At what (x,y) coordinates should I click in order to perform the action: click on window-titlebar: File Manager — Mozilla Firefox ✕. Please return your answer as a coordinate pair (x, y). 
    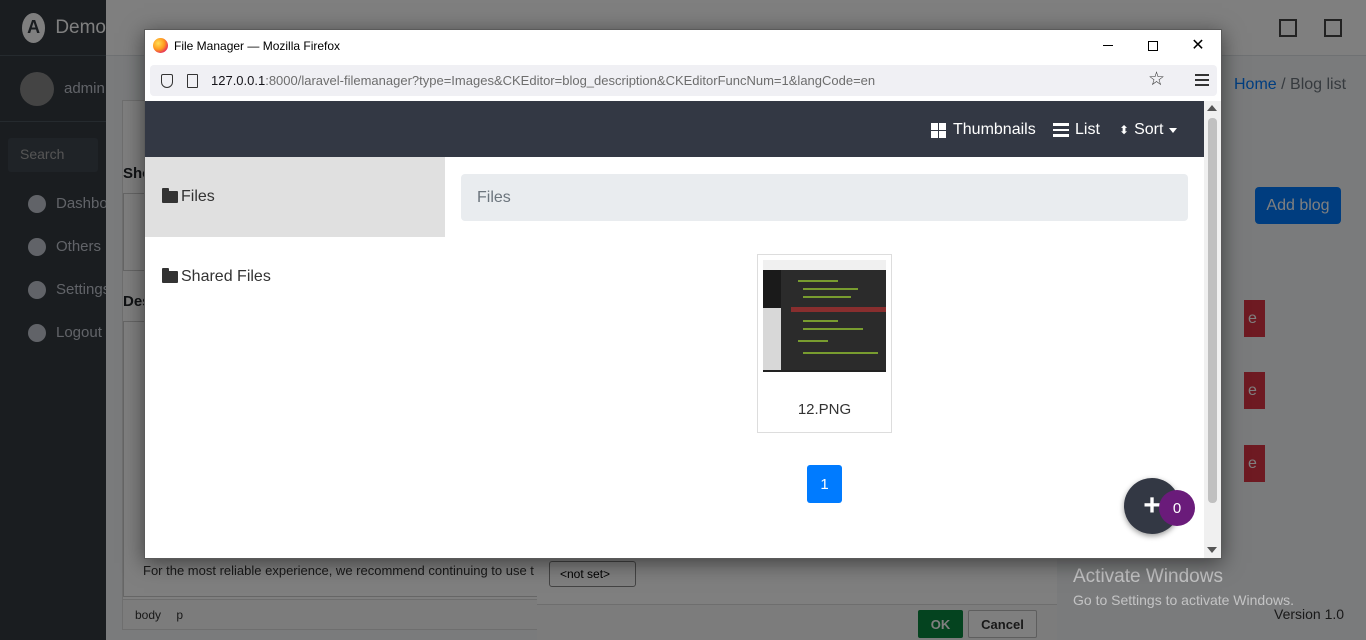
    Looking at the image, I should click on (683, 45).